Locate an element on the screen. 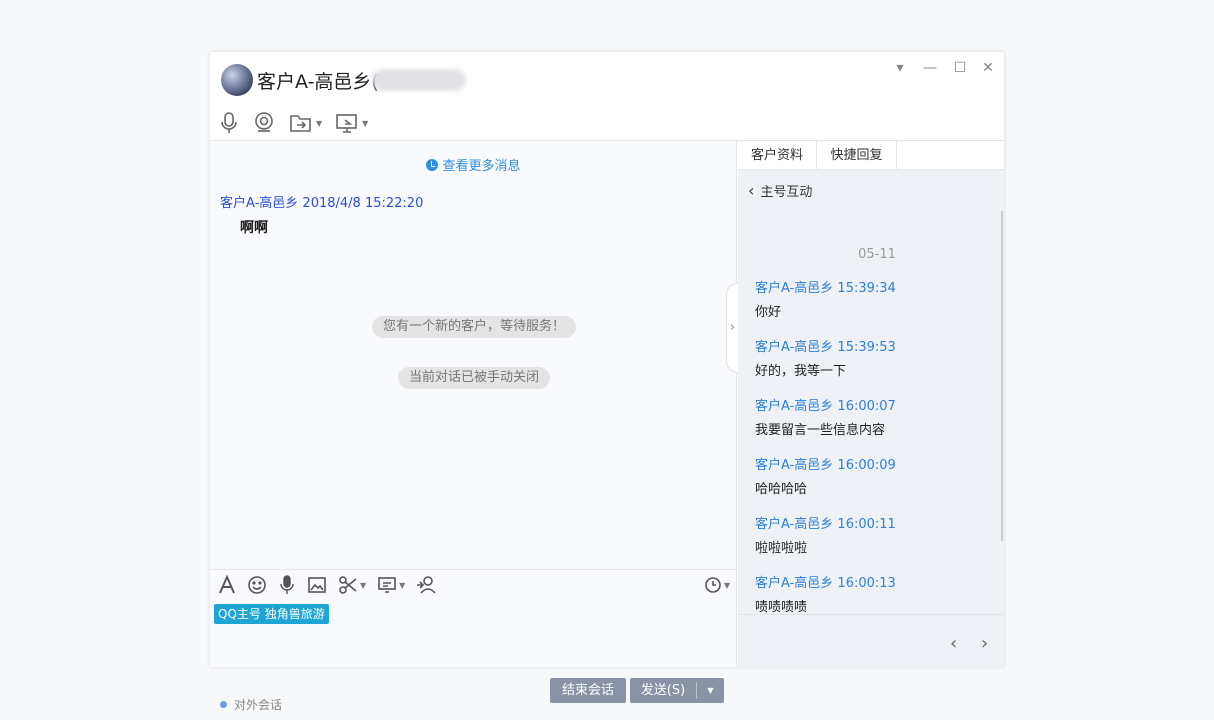 Image resolution: width=1214 pixels, height=720 pixels. avatar is located at coordinates (237, 80).